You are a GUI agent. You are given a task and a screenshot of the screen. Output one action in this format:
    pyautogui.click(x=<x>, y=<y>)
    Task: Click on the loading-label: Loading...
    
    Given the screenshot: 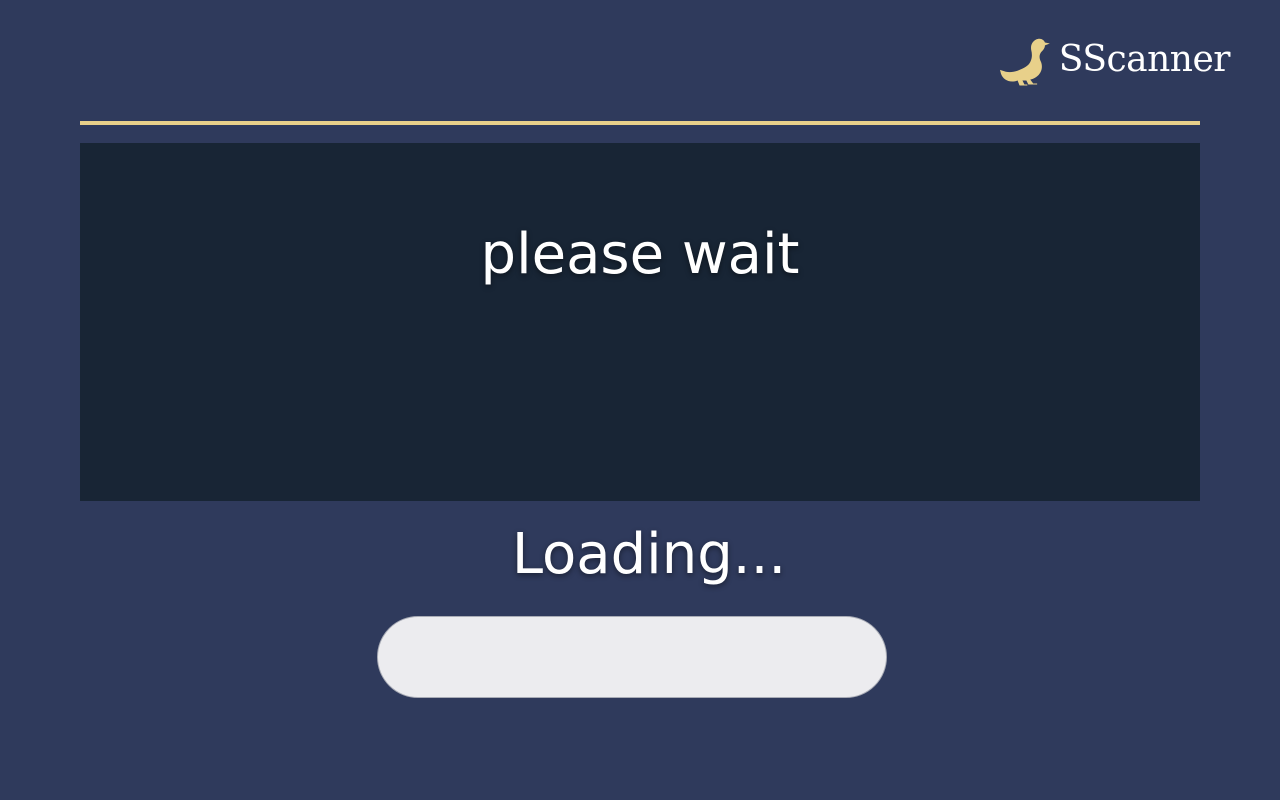 What is the action you would take?
    pyautogui.click(x=649, y=554)
    